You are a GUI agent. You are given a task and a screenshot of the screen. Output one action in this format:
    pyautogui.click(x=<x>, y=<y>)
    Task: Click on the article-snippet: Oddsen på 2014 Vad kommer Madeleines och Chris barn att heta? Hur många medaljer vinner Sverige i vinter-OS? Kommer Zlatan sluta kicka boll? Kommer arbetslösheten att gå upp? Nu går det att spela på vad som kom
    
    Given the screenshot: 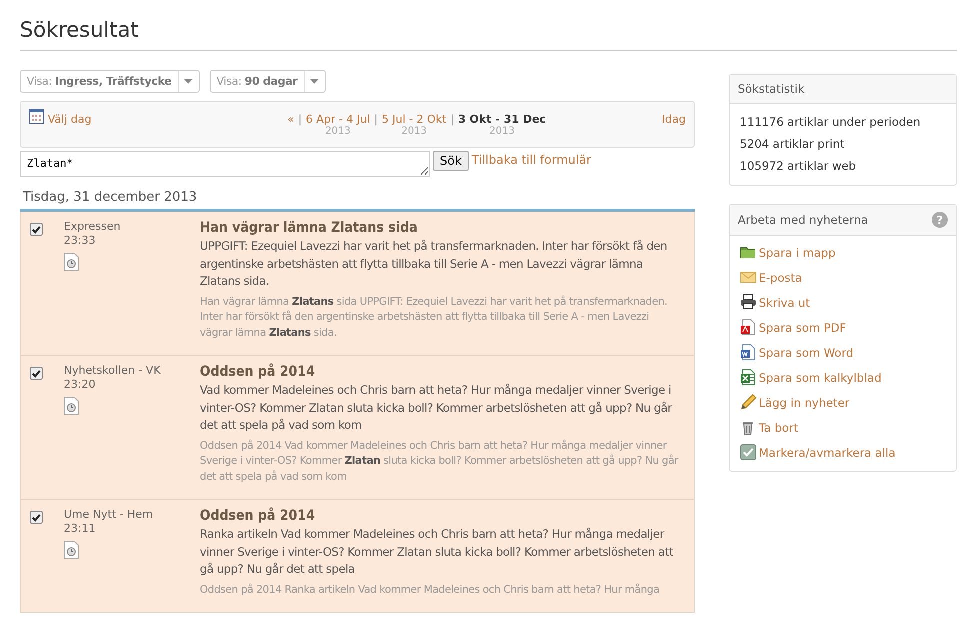 What is the action you would take?
    pyautogui.click(x=440, y=461)
    